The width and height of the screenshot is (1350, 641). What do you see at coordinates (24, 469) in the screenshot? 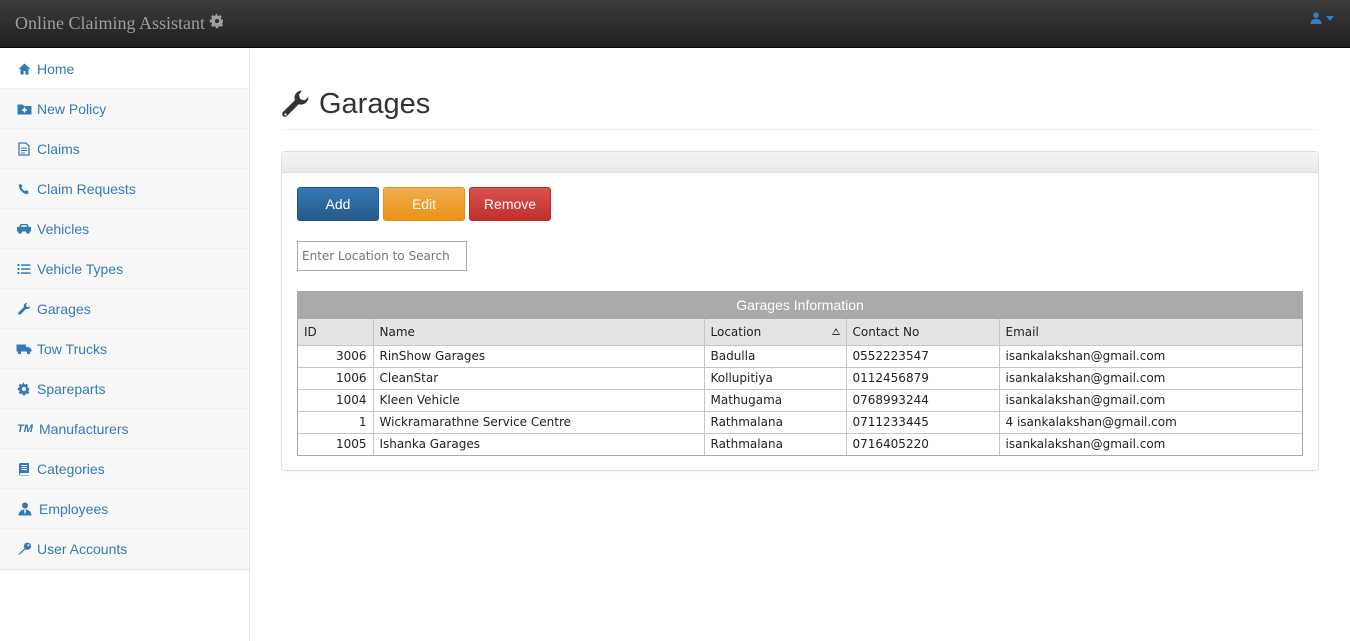
I see `book-icon` at bounding box center [24, 469].